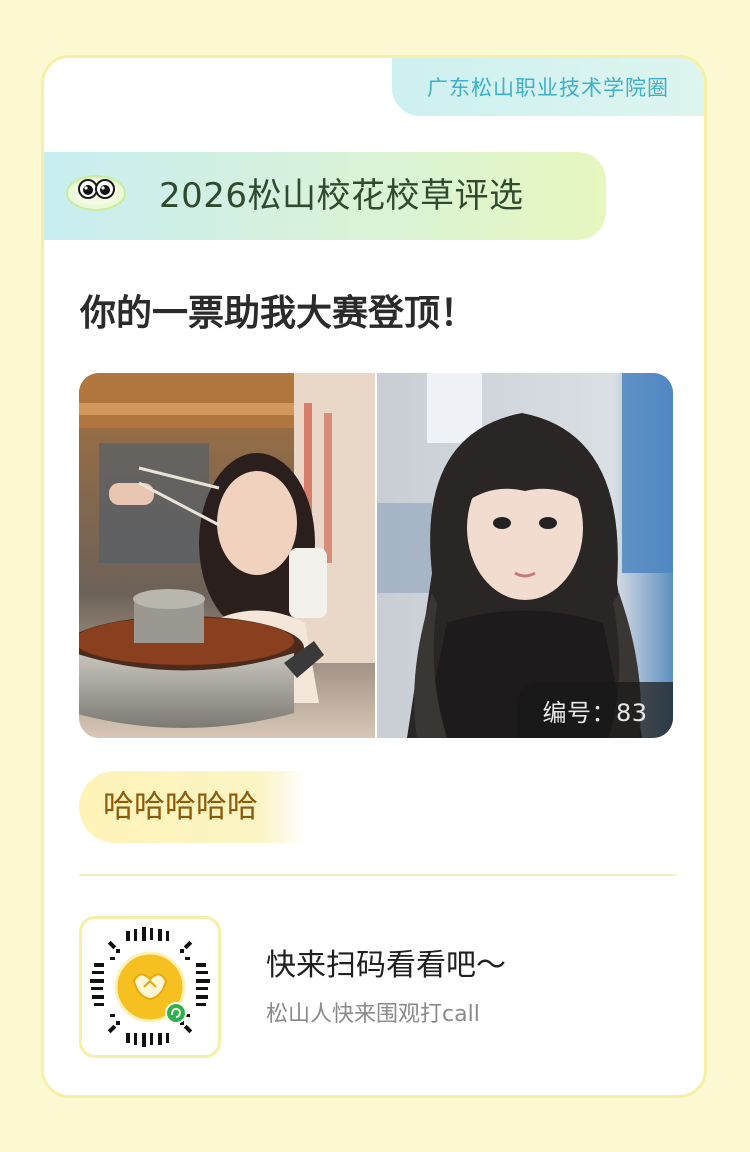 Image resolution: width=750 pixels, height=1152 pixels. I want to click on qr-code, so click(150, 987).